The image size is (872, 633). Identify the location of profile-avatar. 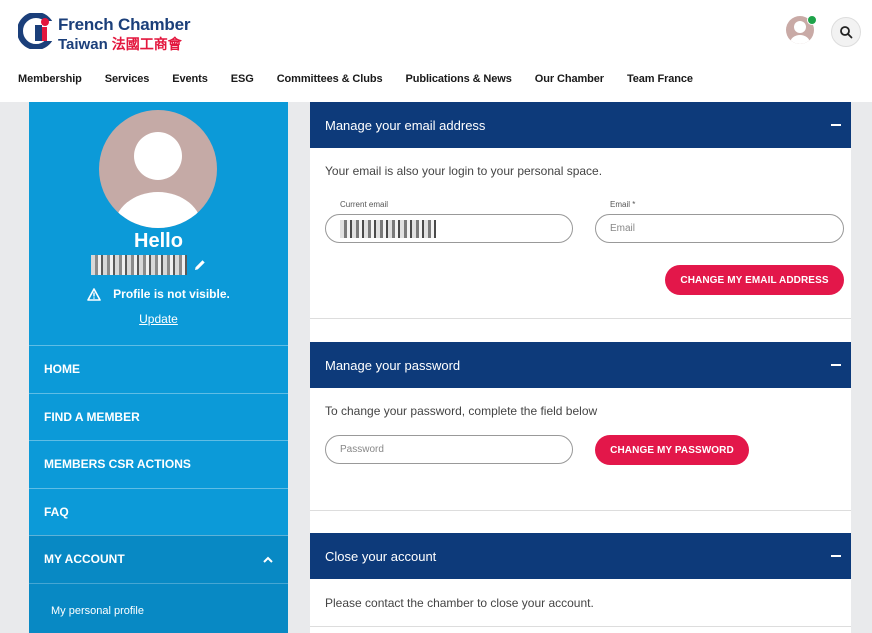
(158, 169).